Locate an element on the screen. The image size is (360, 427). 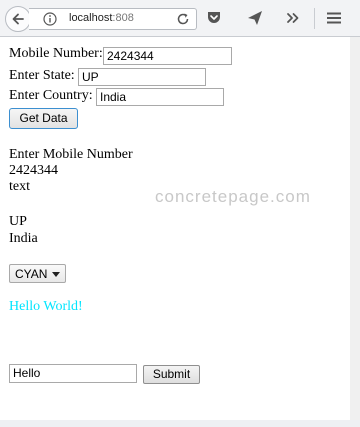
scrollbar is located at coordinates (355, 228).